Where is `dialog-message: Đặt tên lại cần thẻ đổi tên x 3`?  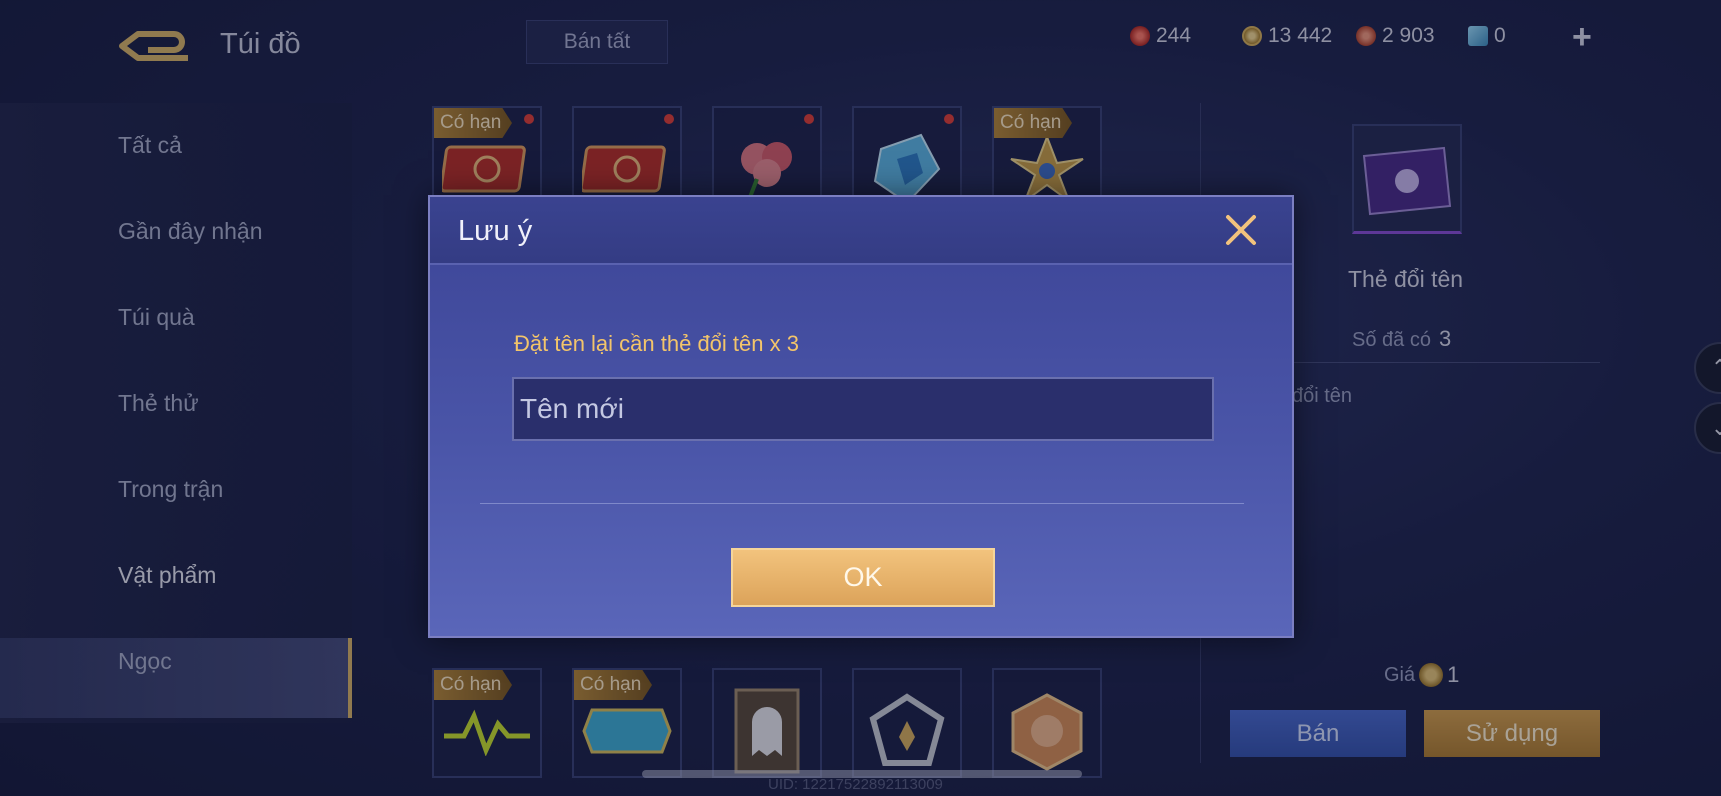
dialog-message: Đặt tên lại cần thẻ đổi tên x 3 is located at coordinates (656, 343).